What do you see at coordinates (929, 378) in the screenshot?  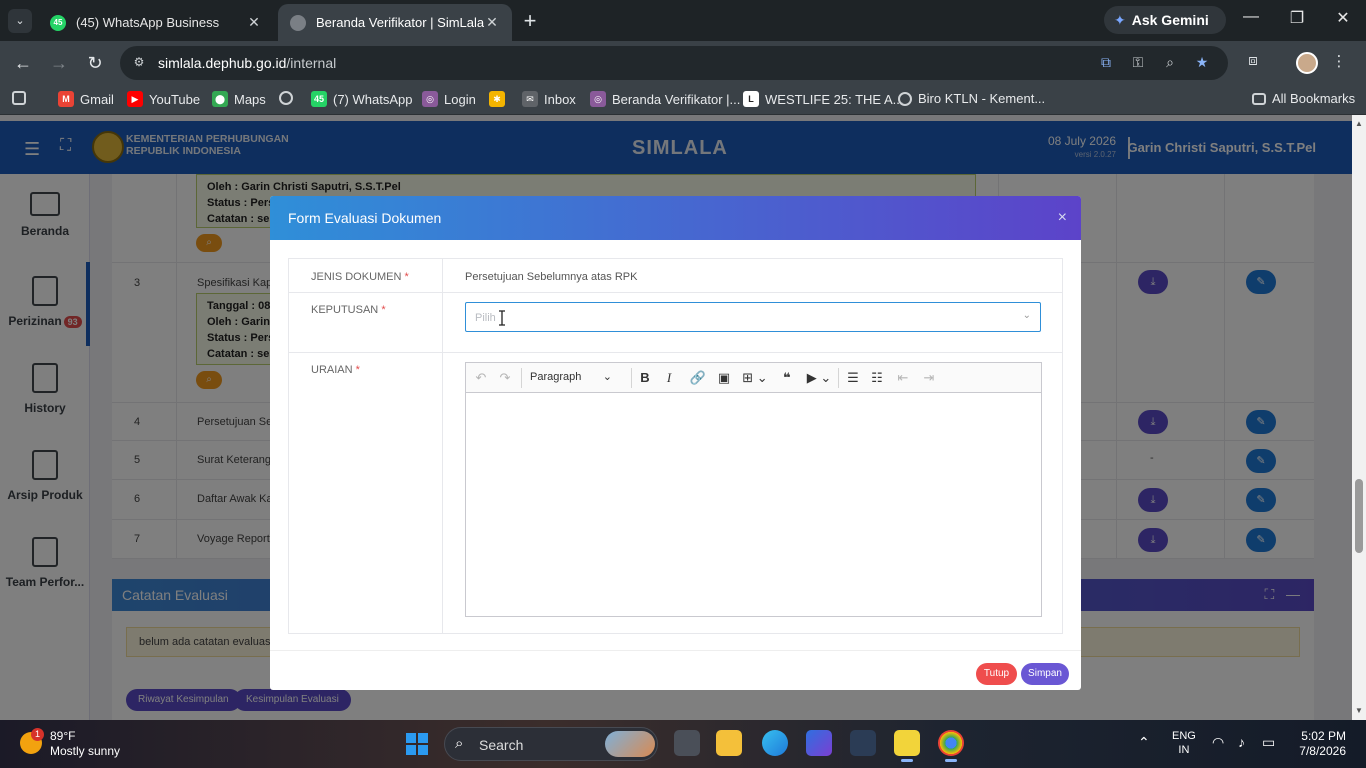 I see `indent-icon: ⇥` at bounding box center [929, 378].